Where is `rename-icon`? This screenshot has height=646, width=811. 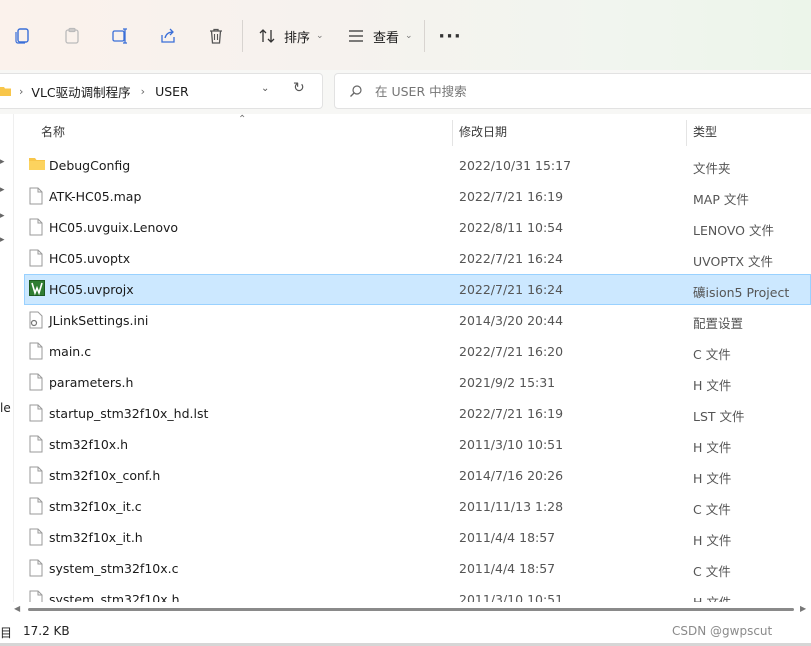
rename-icon is located at coordinates (119, 36).